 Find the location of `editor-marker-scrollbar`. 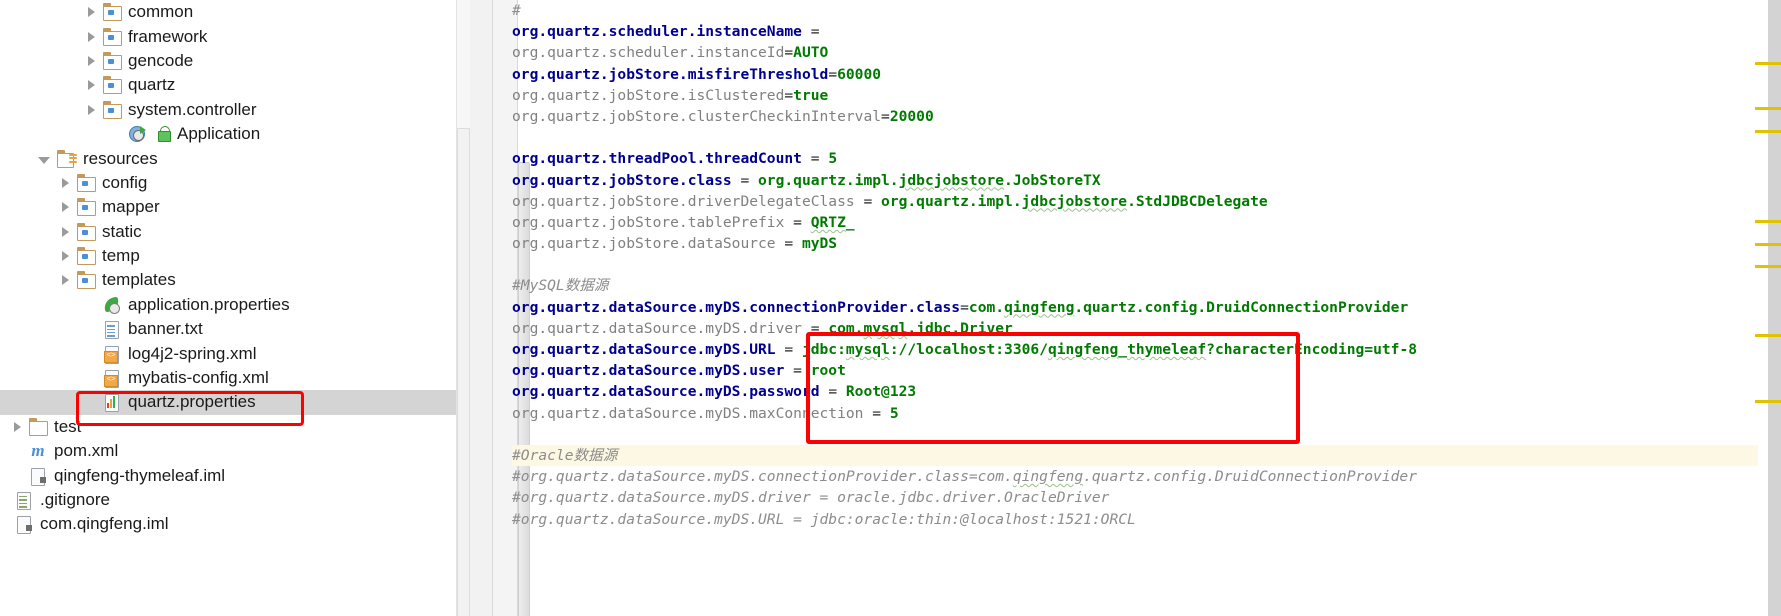

editor-marker-scrollbar is located at coordinates (1774, 308).